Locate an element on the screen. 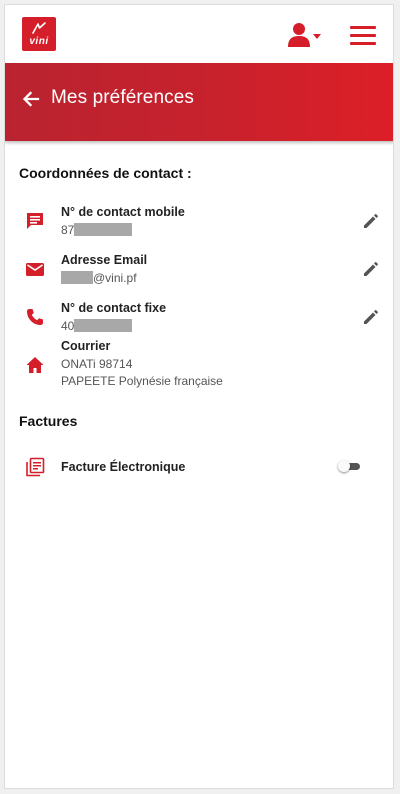 The image size is (400, 794). fixe-value: 40 is located at coordinates (97, 326).